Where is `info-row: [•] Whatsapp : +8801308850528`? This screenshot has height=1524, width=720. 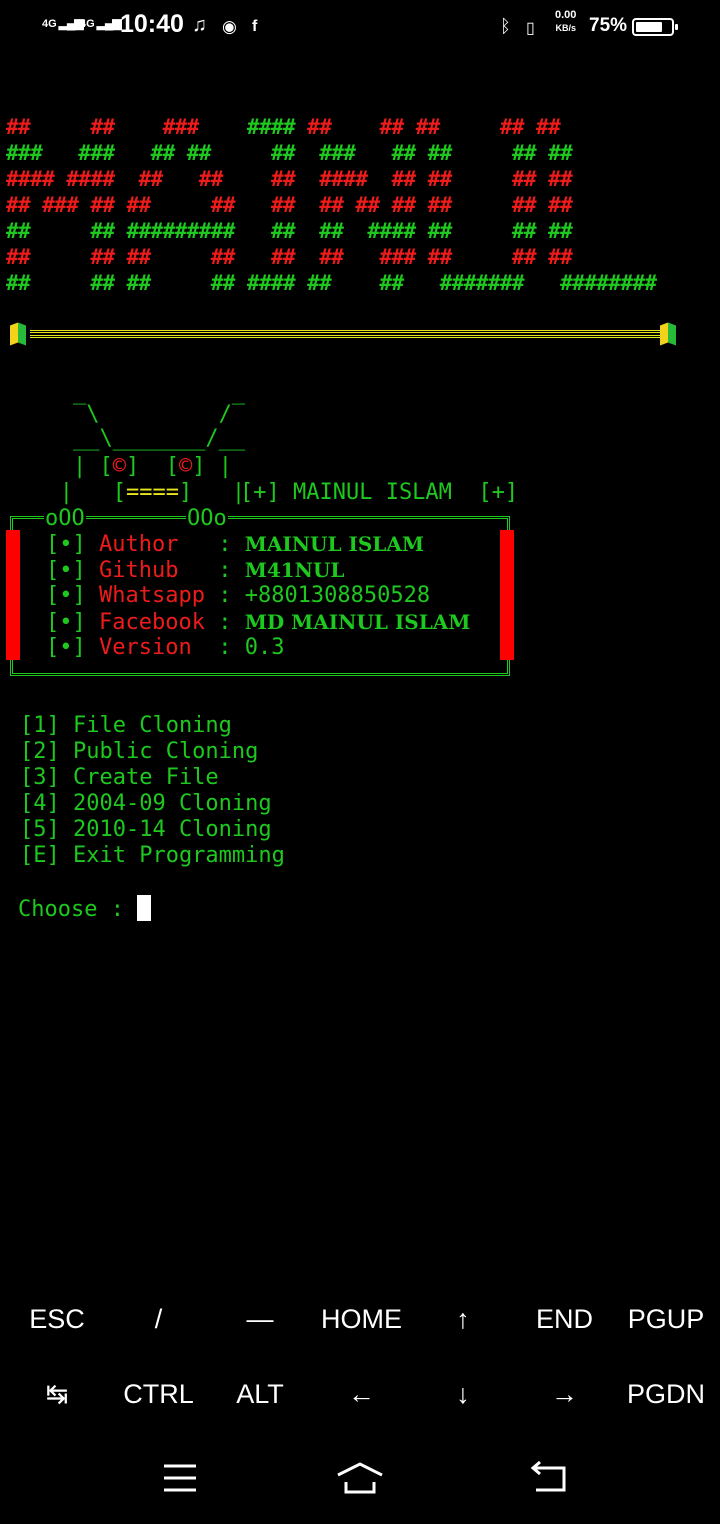
info-row: [•] Whatsapp : +8801308850528 is located at coordinates (238, 596).